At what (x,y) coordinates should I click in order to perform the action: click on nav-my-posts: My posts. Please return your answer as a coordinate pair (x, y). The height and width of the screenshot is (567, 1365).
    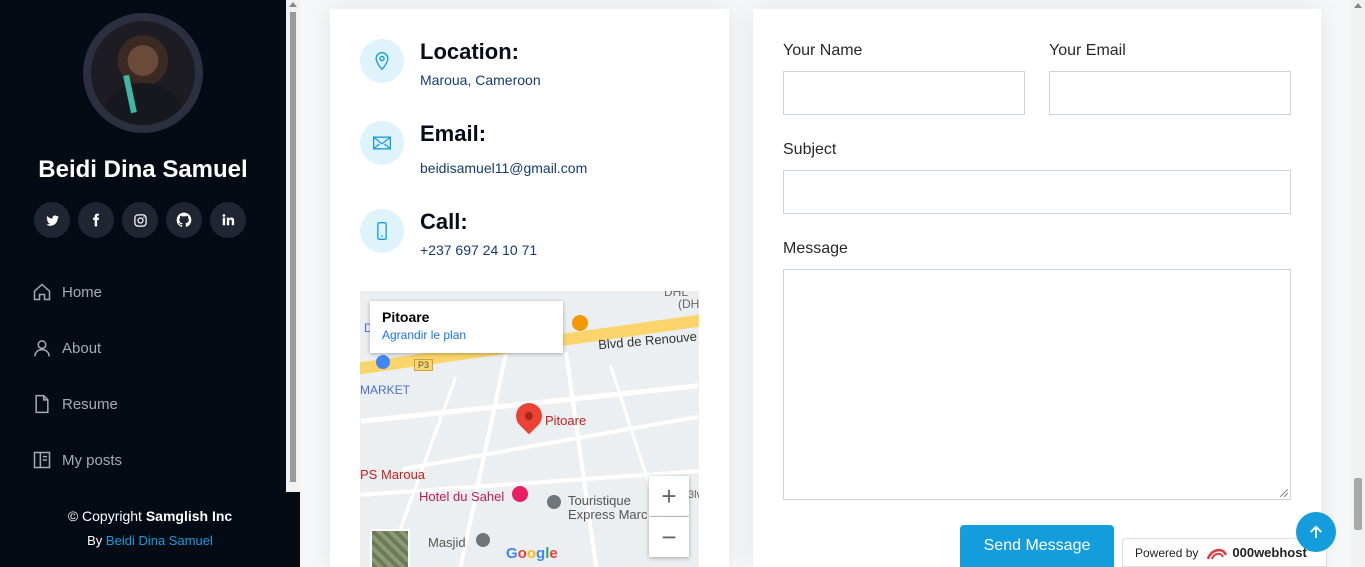
    Looking at the image, I should click on (77, 460).